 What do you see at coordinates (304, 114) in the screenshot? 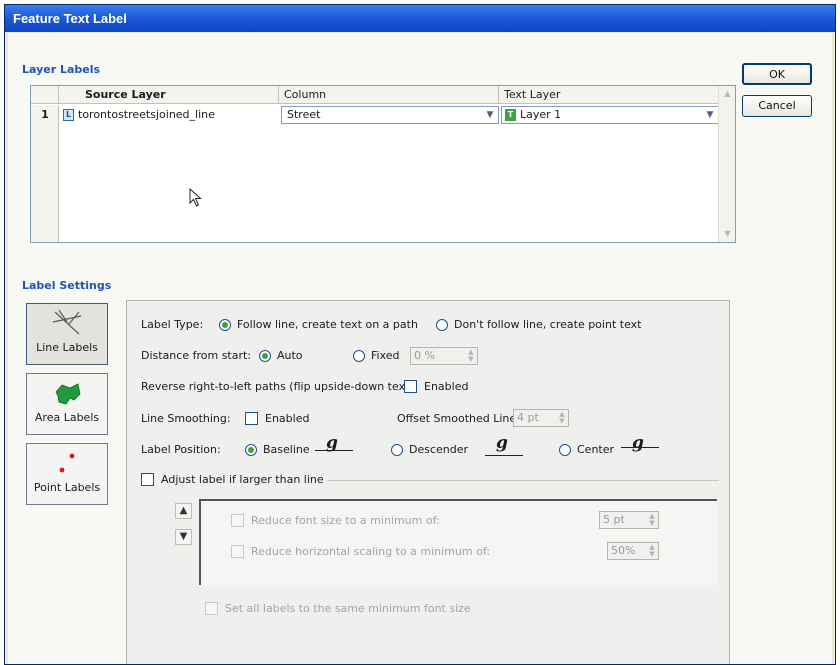
I see `column-select-value: Street` at bounding box center [304, 114].